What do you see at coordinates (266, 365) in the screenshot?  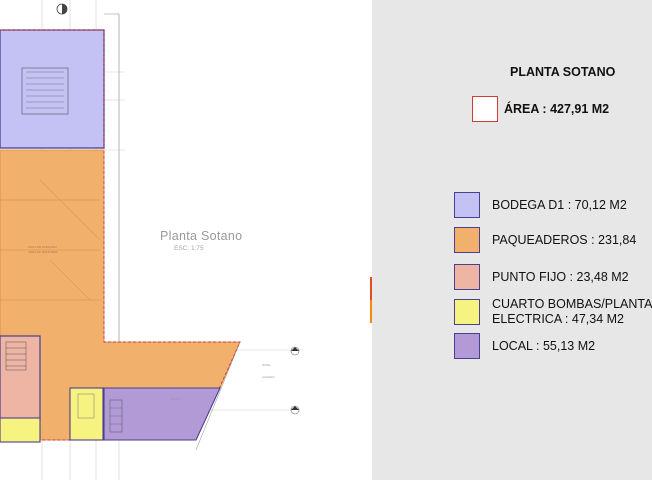 I see `svg-text: NIVEL` at bounding box center [266, 365].